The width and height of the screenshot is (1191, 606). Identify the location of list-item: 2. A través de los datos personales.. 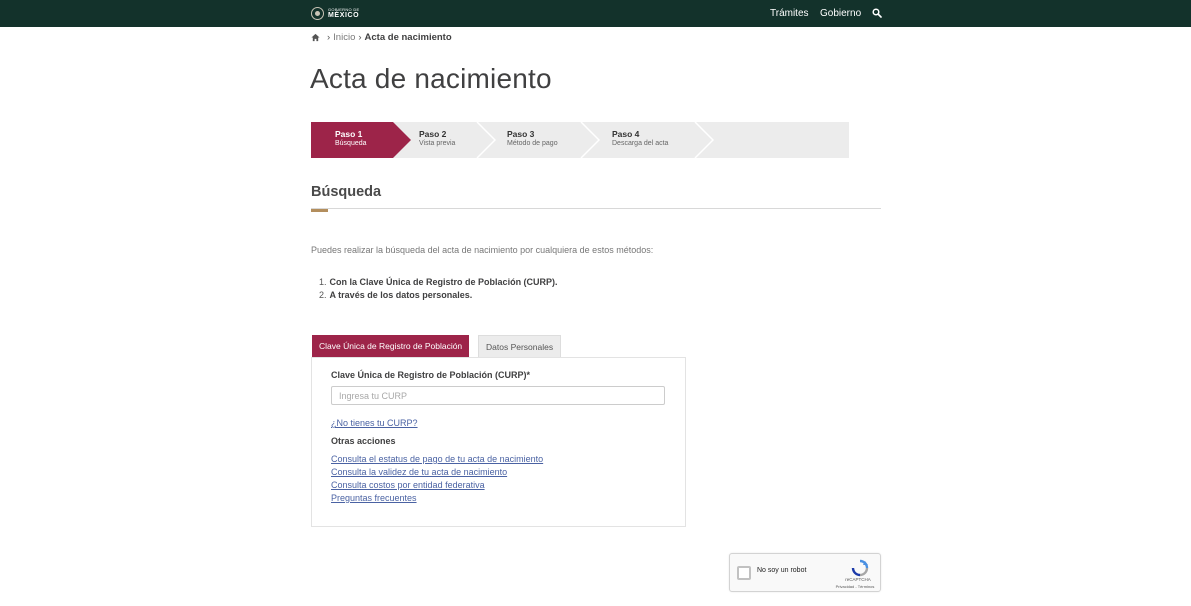
(438, 295).